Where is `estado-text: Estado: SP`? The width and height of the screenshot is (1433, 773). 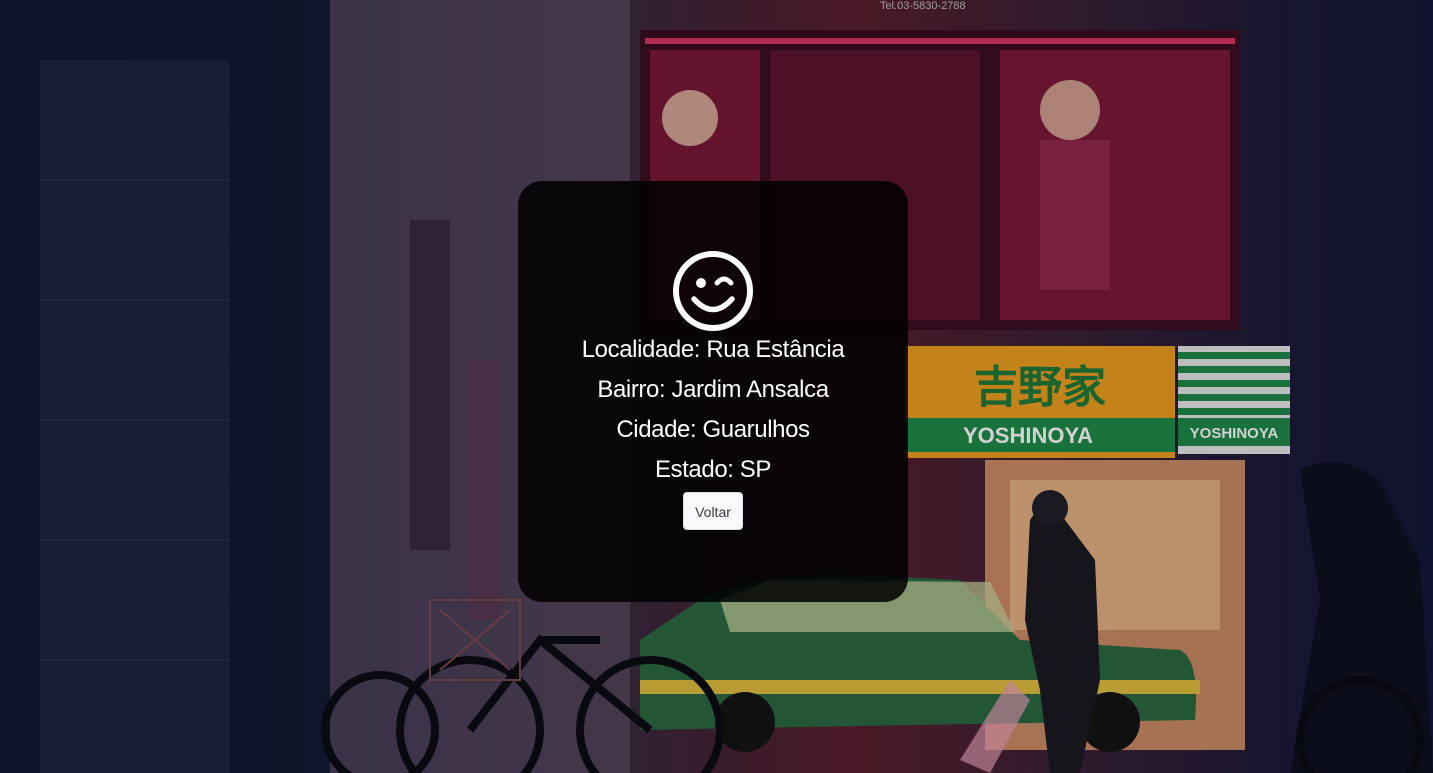
estado-text: Estado: SP is located at coordinates (713, 469).